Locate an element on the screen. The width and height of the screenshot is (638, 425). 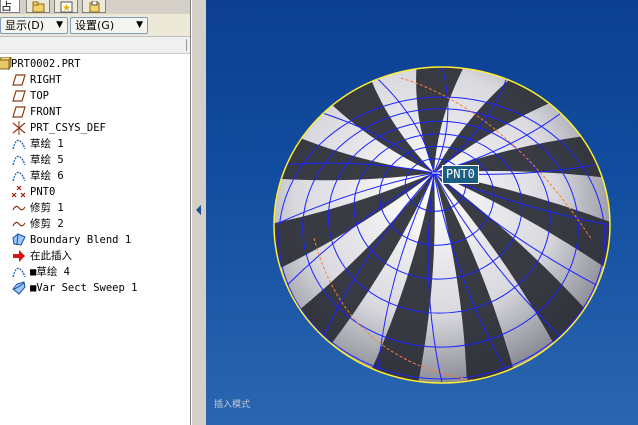
tree-item-label: ■草绘 4 is located at coordinates (50, 272).